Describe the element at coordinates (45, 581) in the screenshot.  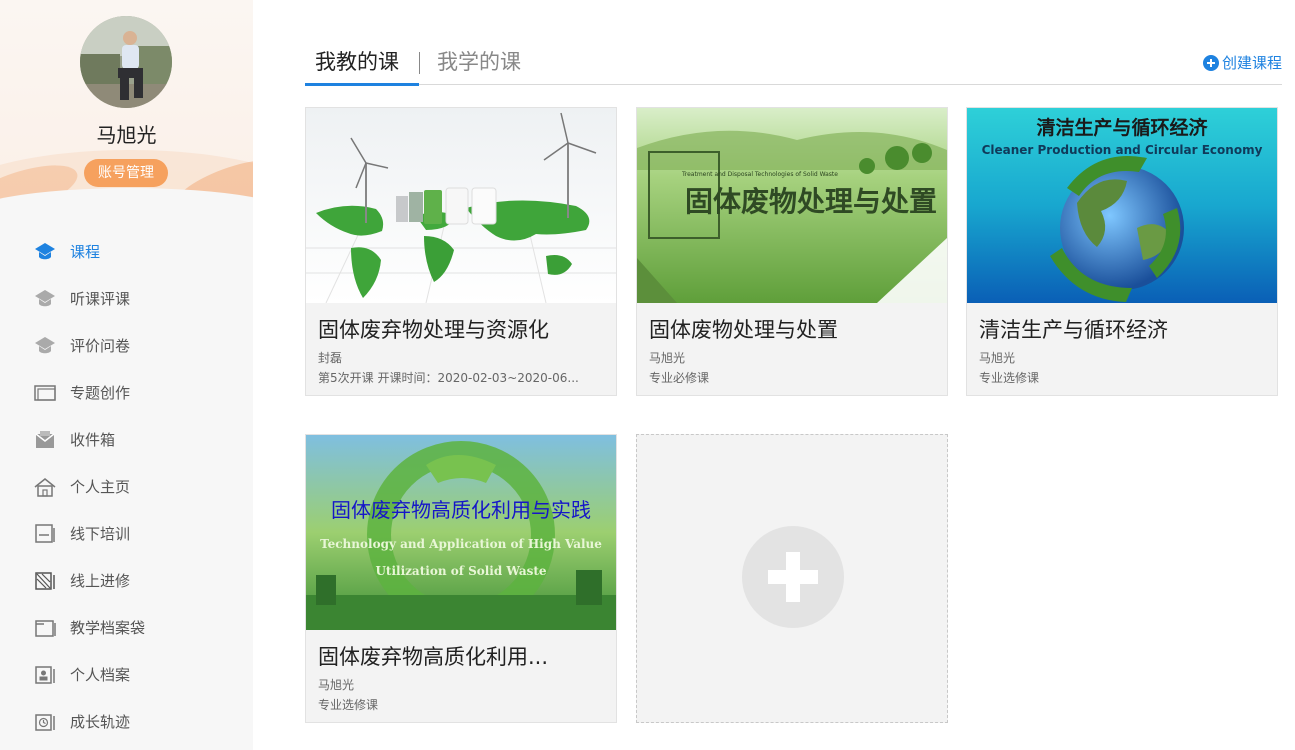
I see `online-study-icon` at that location.